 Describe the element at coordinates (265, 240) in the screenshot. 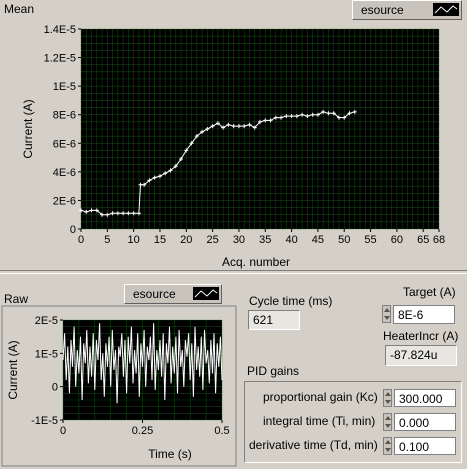

I see `mean-x-tick-label: 35` at that location.